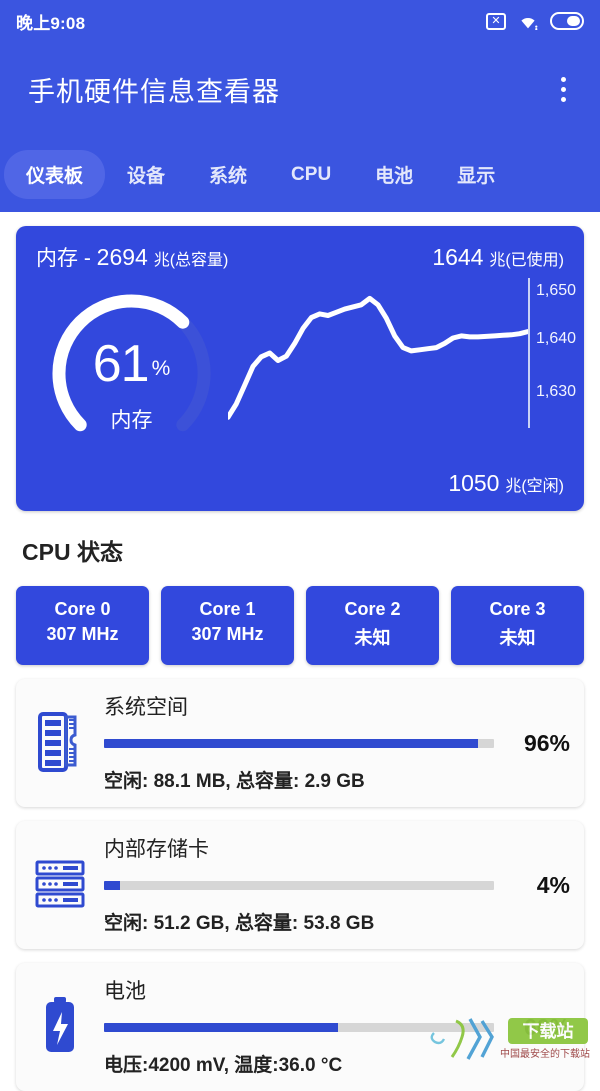 The width and height of the screenshot is (600, 1091). I want to click on memory-gauge-percent-symbol: %, so click(161, 368).